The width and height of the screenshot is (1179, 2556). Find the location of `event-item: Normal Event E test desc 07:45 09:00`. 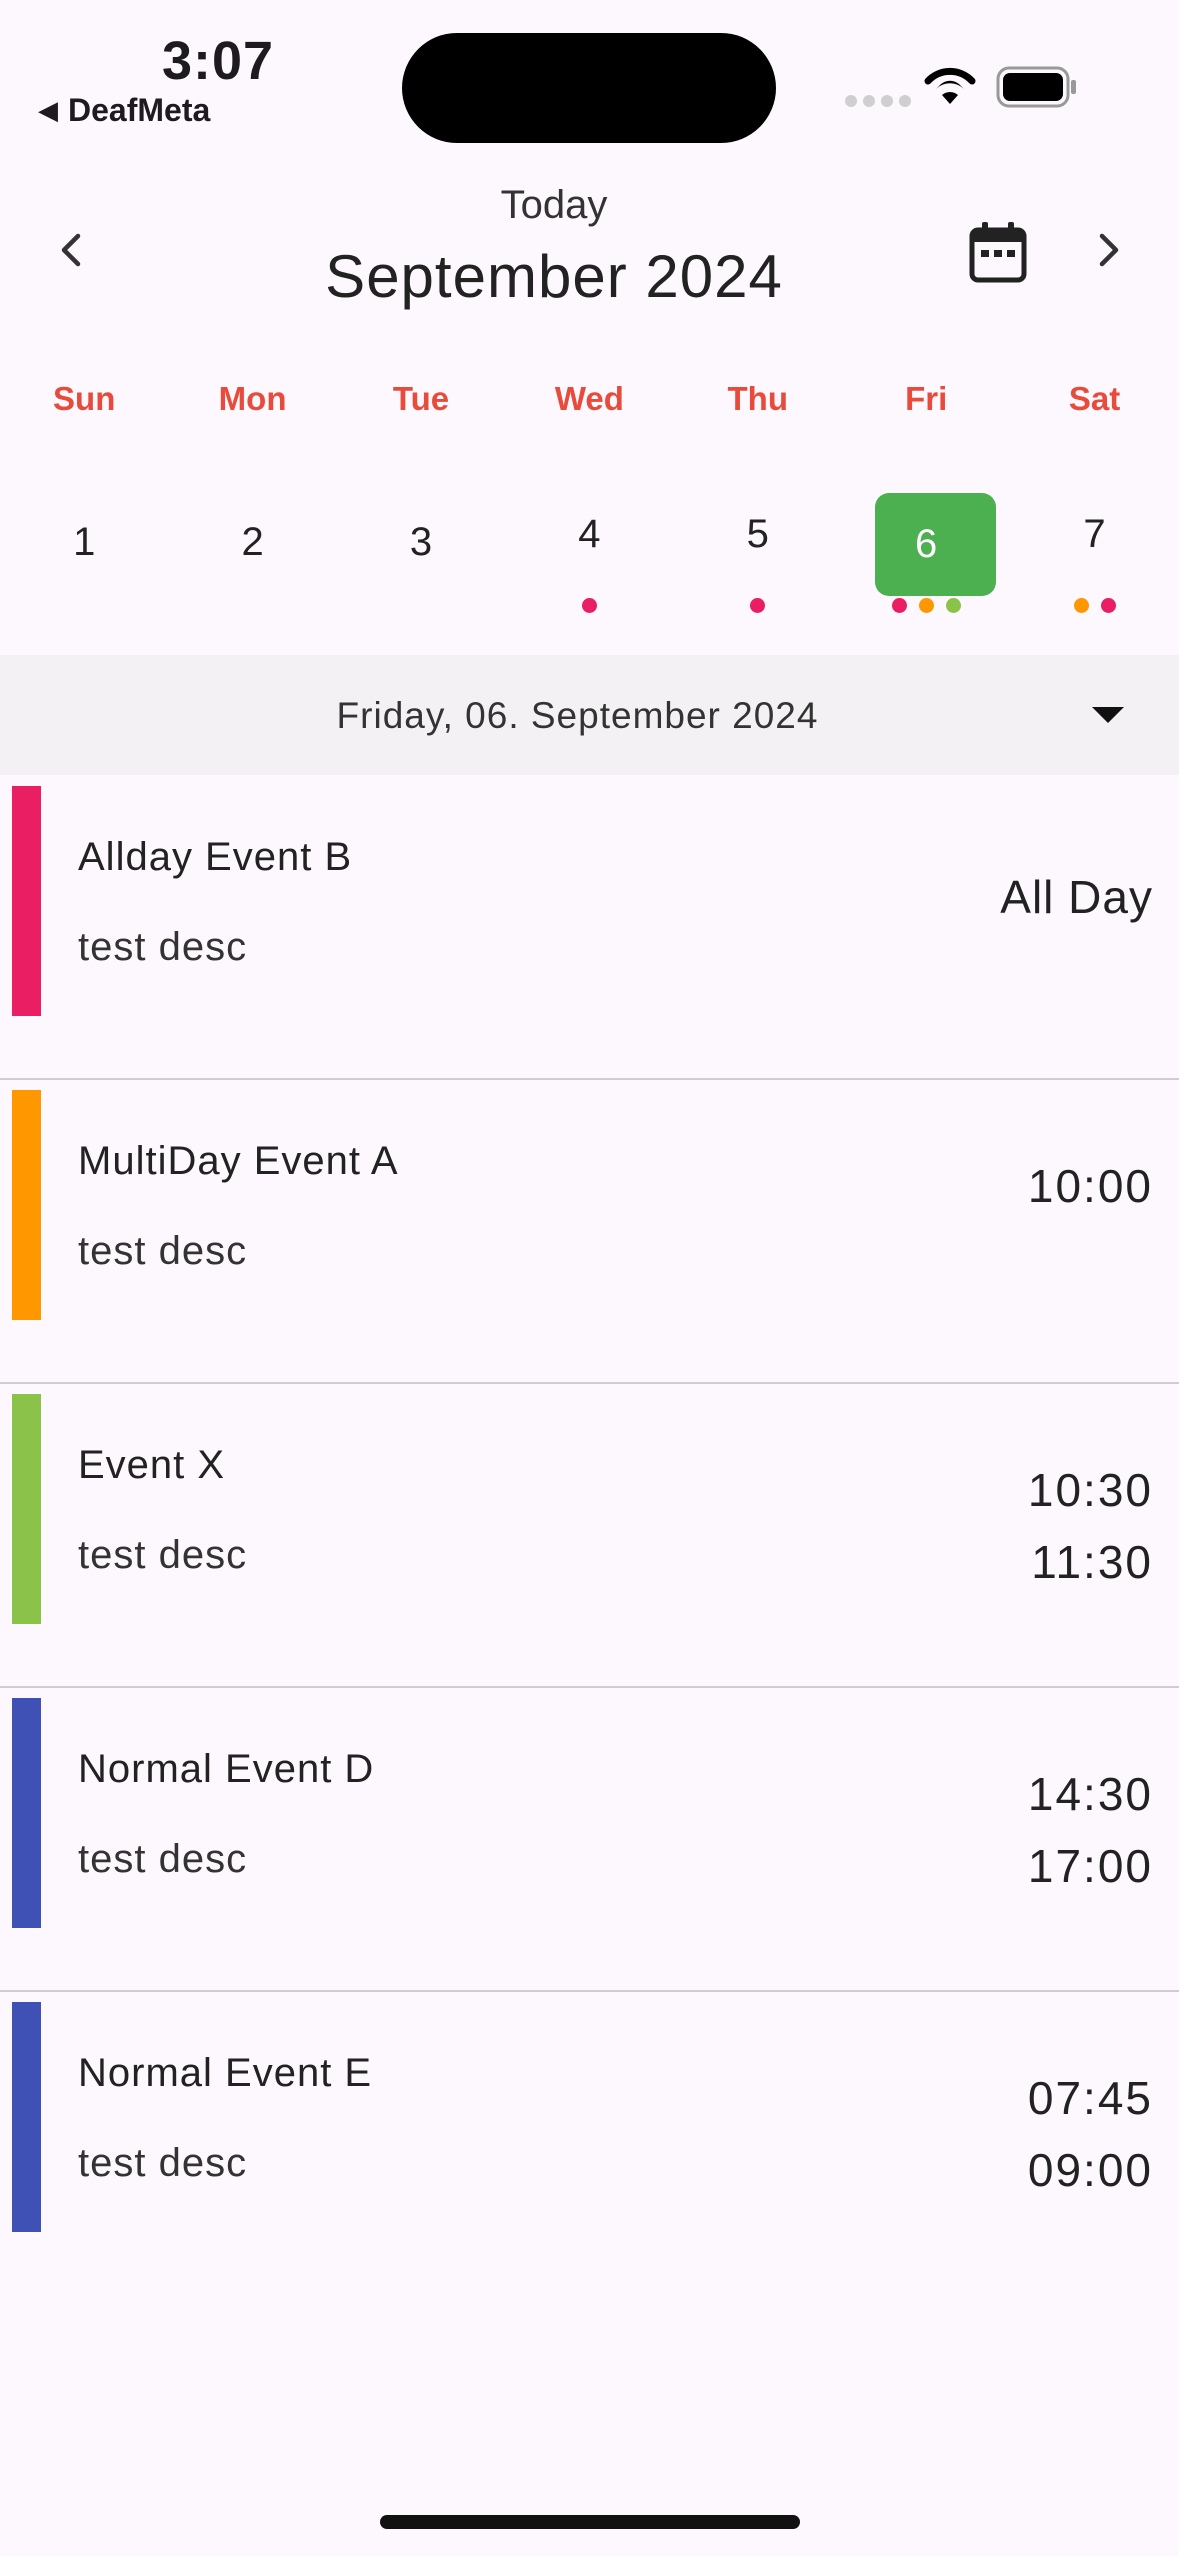

event-item: Normal Event E test desc 07:45 09:00 is located at coordinates (589, 2142).